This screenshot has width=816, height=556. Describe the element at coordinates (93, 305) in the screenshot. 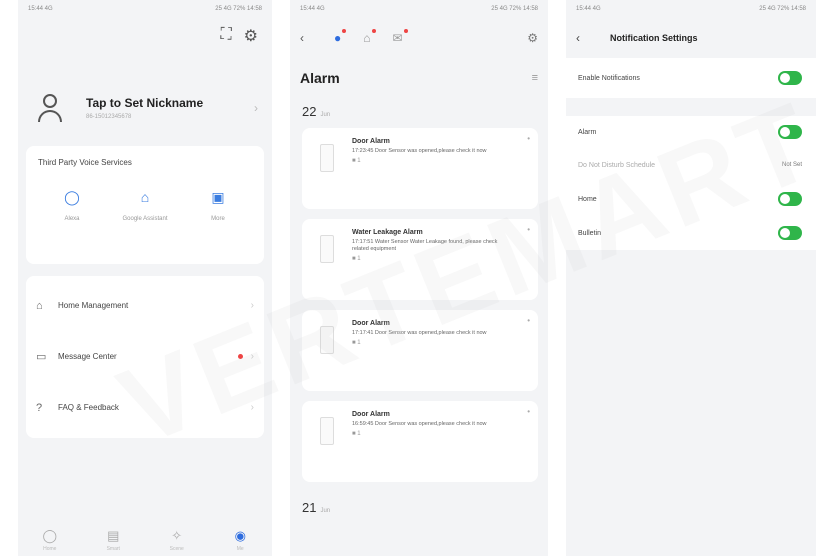

I see `menu-item-label: Home Management` at that location.